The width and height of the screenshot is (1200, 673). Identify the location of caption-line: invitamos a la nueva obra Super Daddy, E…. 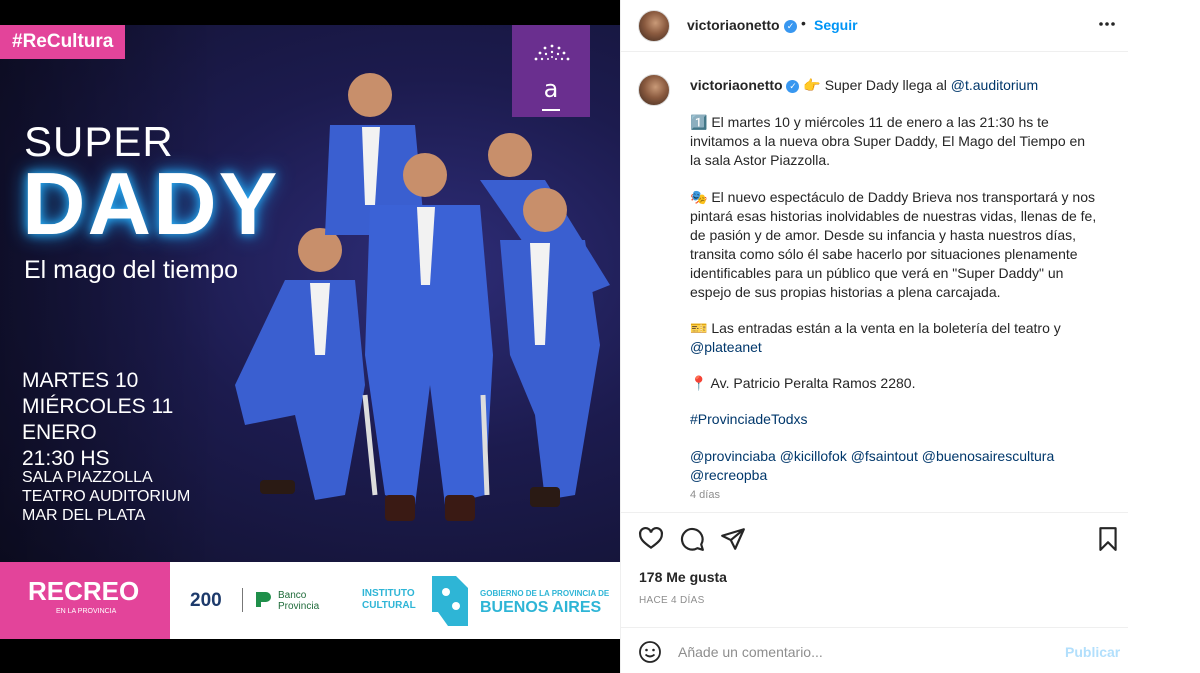
(888, 141).